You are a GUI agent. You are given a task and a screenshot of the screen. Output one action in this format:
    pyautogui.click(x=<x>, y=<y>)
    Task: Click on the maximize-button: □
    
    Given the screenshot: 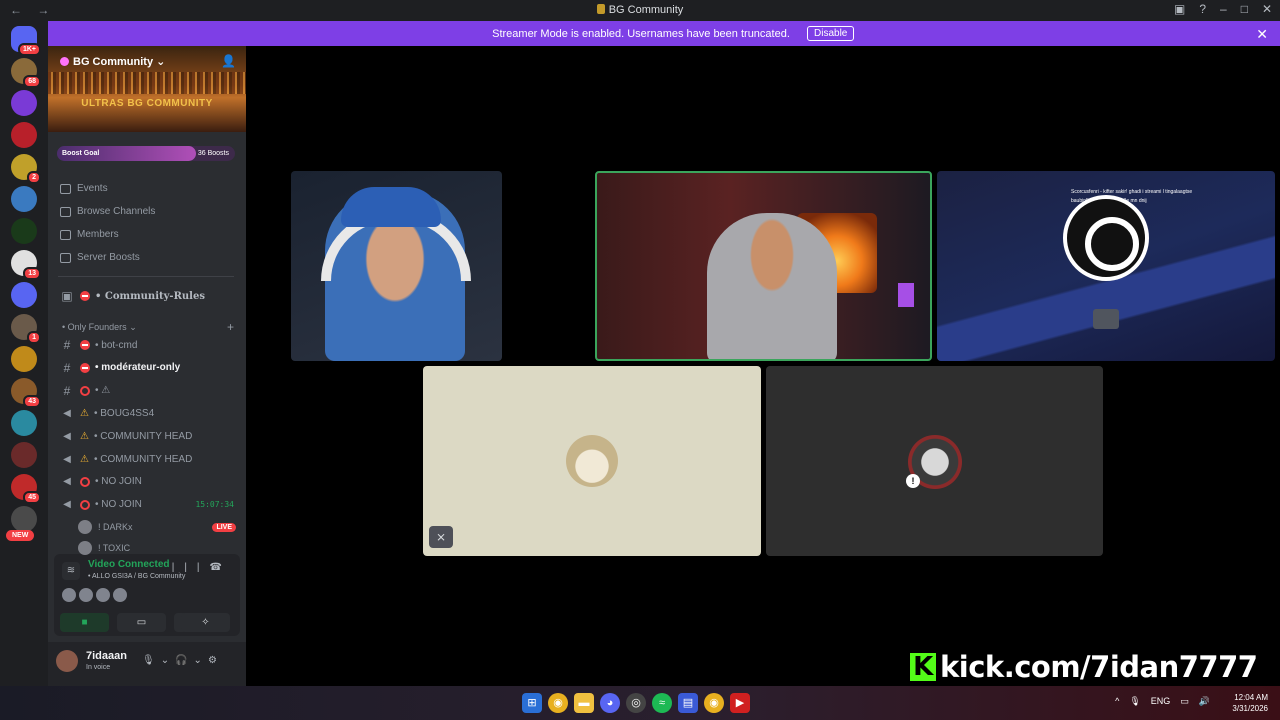 What is the action you would take?
    pyautogui.click(x=1244, y=9)
    